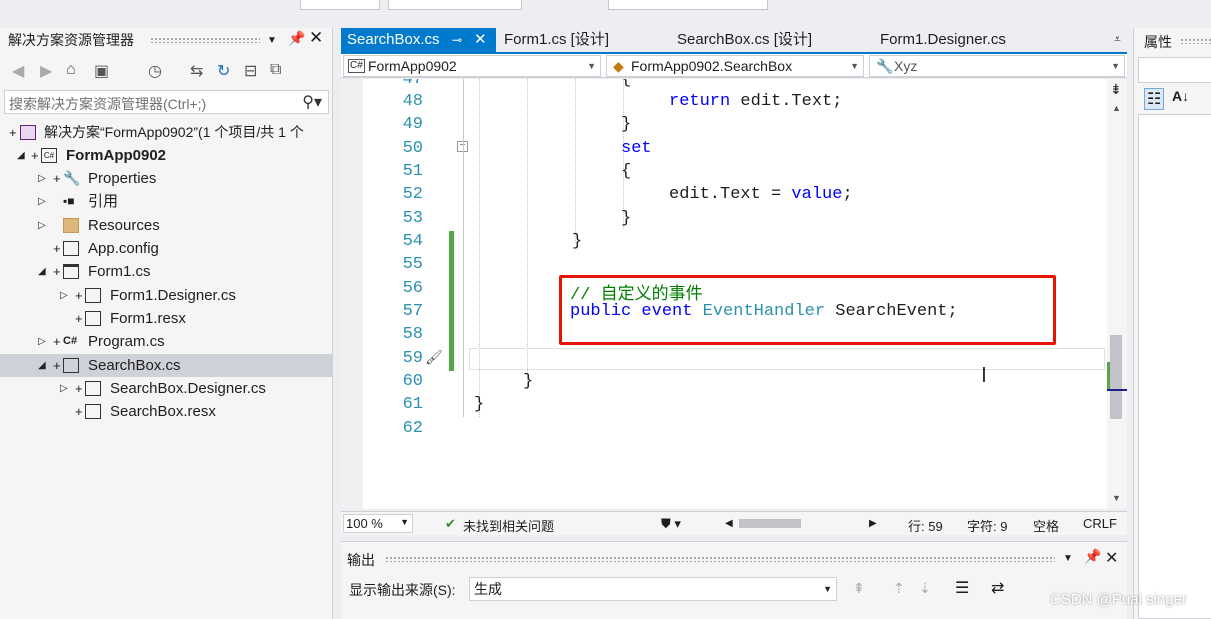 This screenshot has width=1211, height=619. What do you see at coordinates (1174, 366) in the screenshot?
I see `properties-grid` at bounding box center [1174, 366].